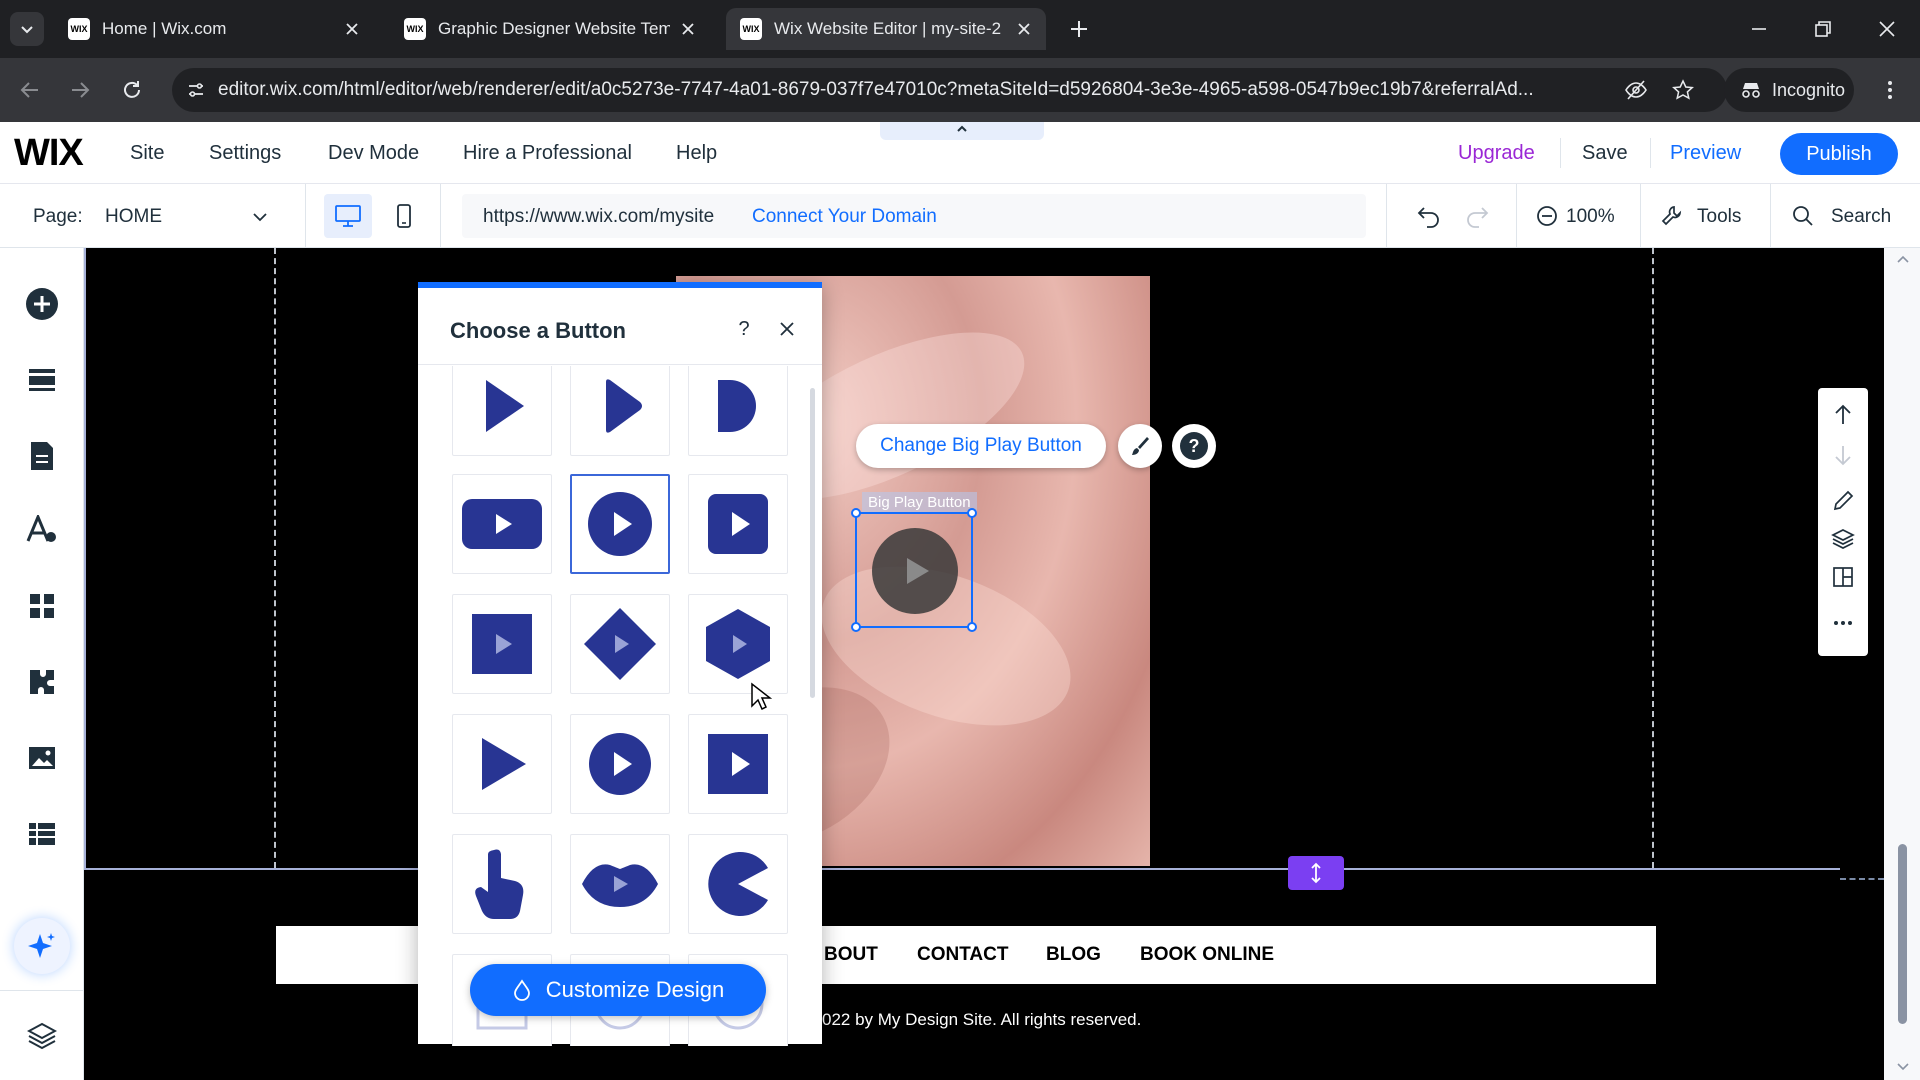  What do you see at coordinates (1839, 154) in the screenshot?
I see `publish-button: Publish` at bounding box center [1839, 154].